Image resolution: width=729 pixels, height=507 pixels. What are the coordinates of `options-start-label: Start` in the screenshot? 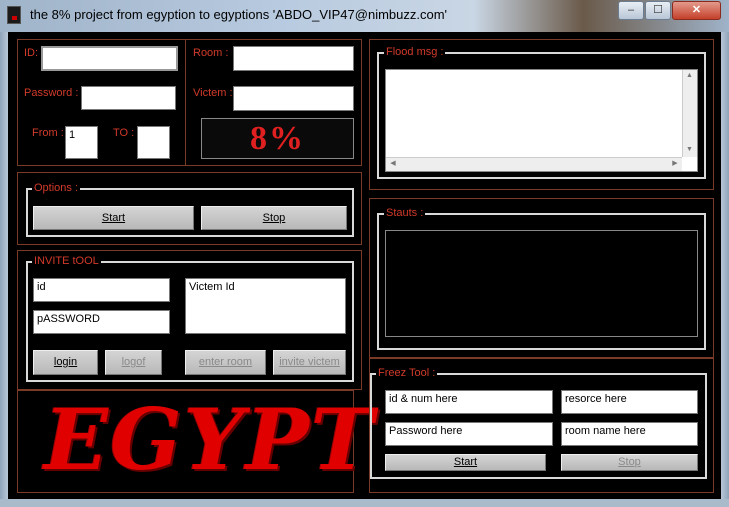 It's located at (113, 218).